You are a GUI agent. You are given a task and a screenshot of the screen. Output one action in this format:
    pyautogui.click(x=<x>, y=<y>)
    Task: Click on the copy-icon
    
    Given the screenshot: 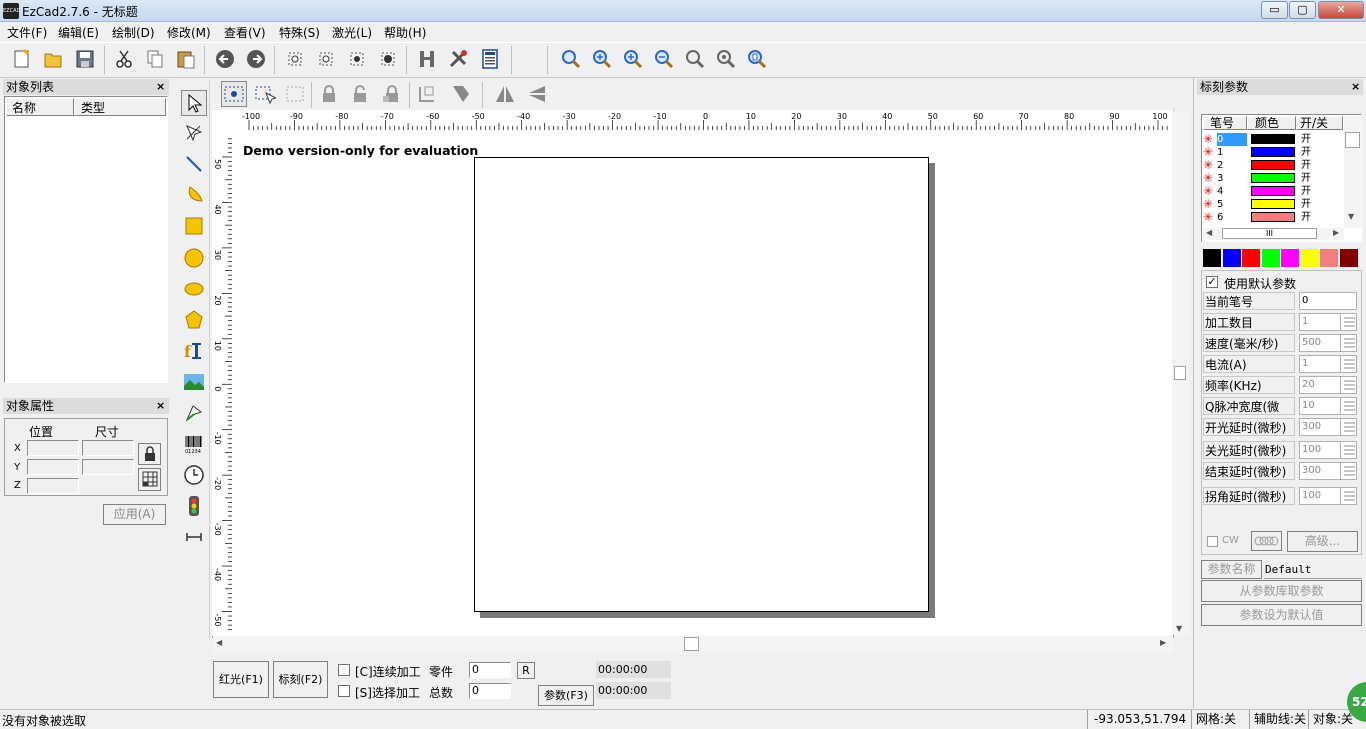 What is the action you would take?
    pyautogui.click(x=155, y=59)
    